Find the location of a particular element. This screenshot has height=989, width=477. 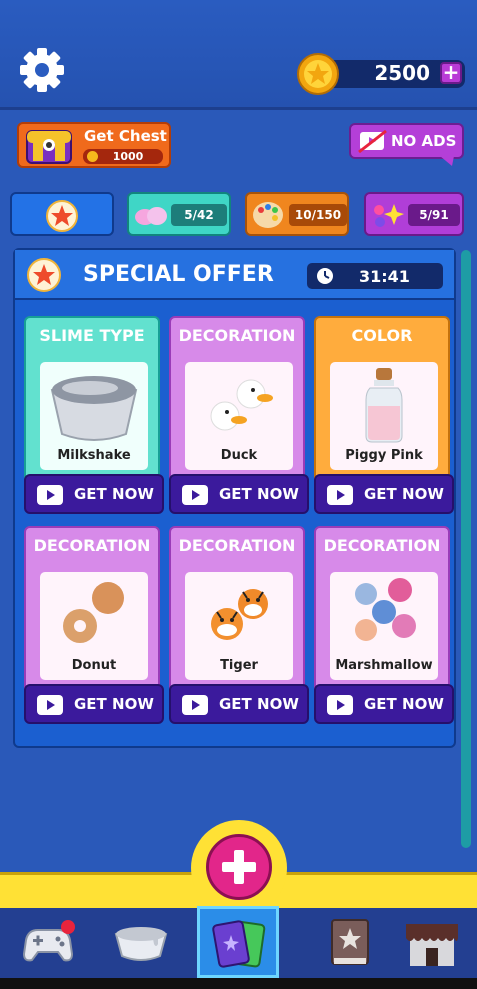

nav-cards is located at coordinates (238, 942).